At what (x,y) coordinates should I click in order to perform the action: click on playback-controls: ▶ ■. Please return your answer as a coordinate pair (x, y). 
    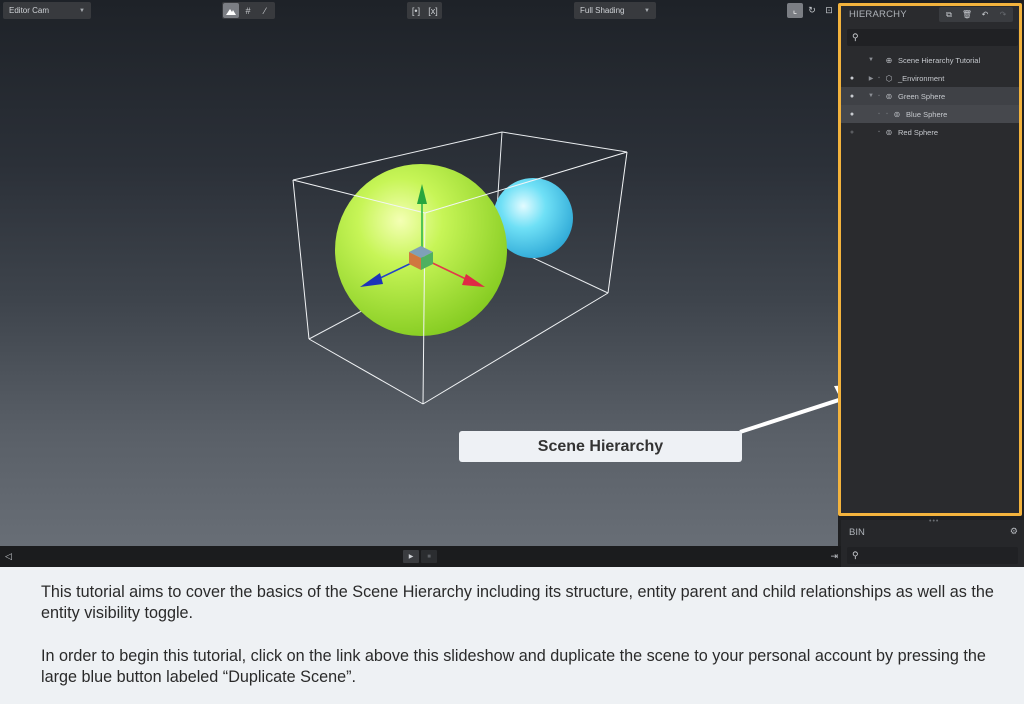
    Looking at the image, I should click on (420, 556).